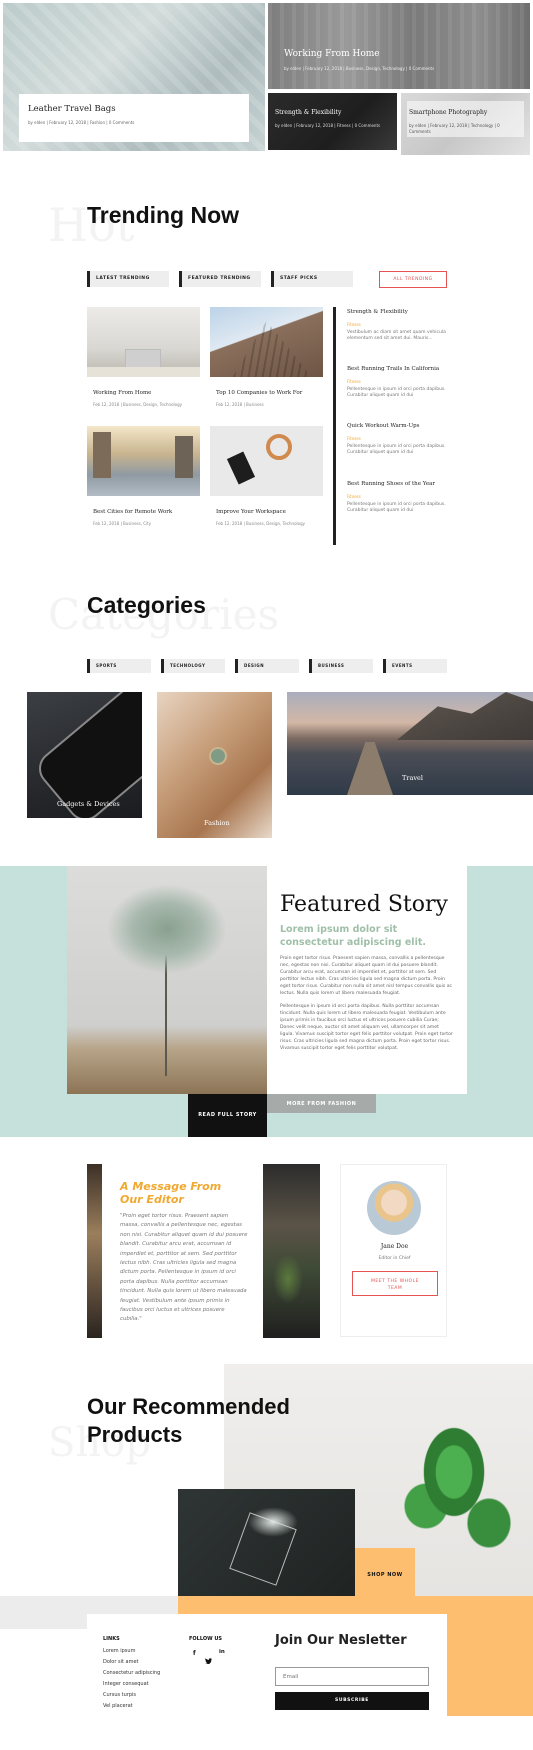 The width and height of the screenshot is (533, 1750). Describe the element at coordinates (171, 1193) in the screenshot. I see `editor-heading: A Message From Our Editor` at that location.